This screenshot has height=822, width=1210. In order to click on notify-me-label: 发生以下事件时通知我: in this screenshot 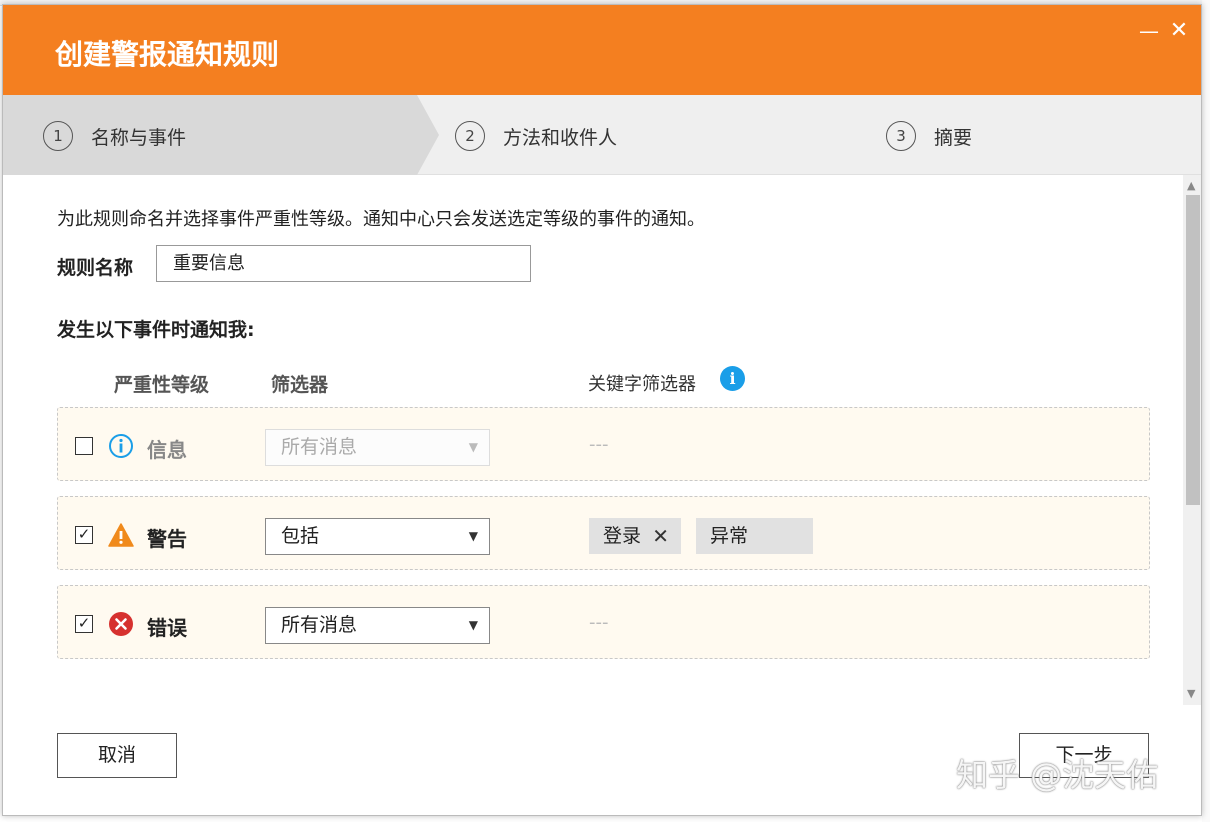, I will do `click(156, 330)`.